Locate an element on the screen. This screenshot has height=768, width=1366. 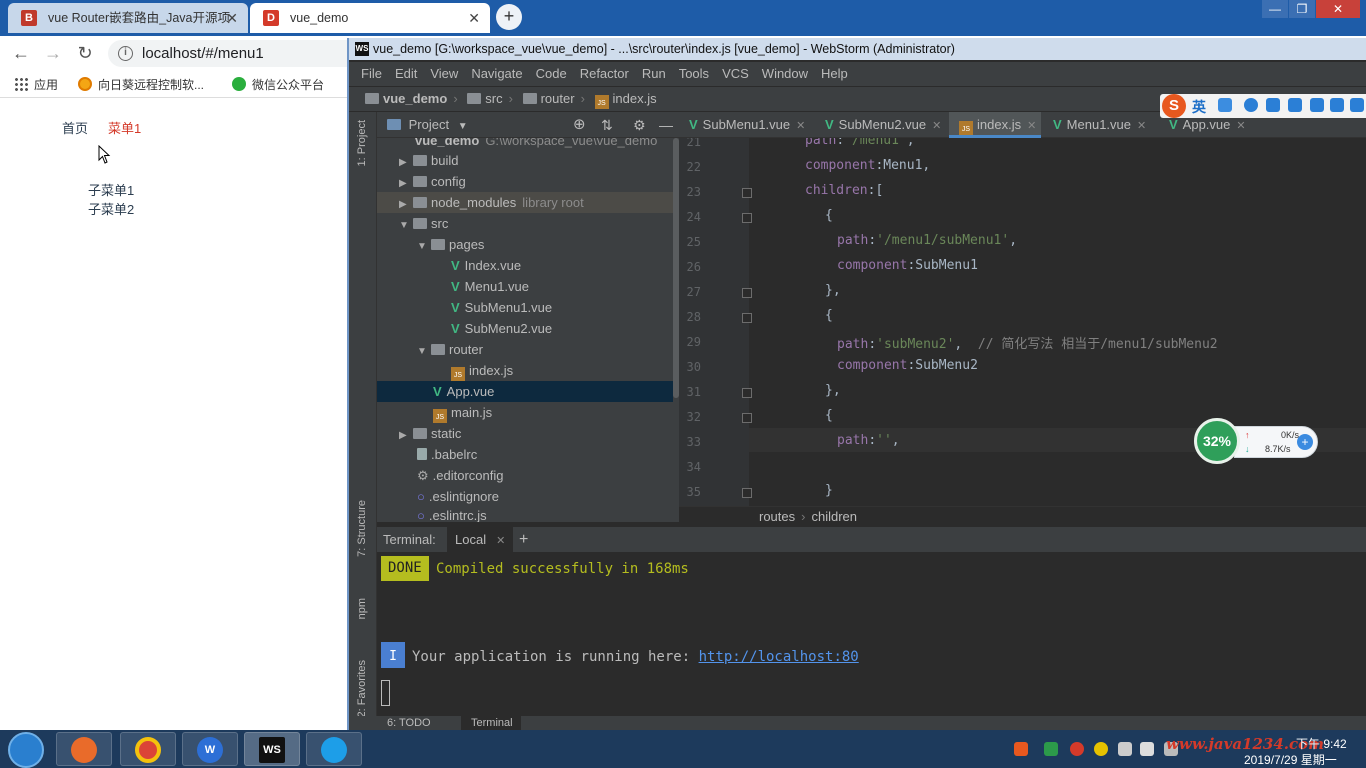
tab-index-js: JS index.js ✕ is located at coordinates (995, 125).